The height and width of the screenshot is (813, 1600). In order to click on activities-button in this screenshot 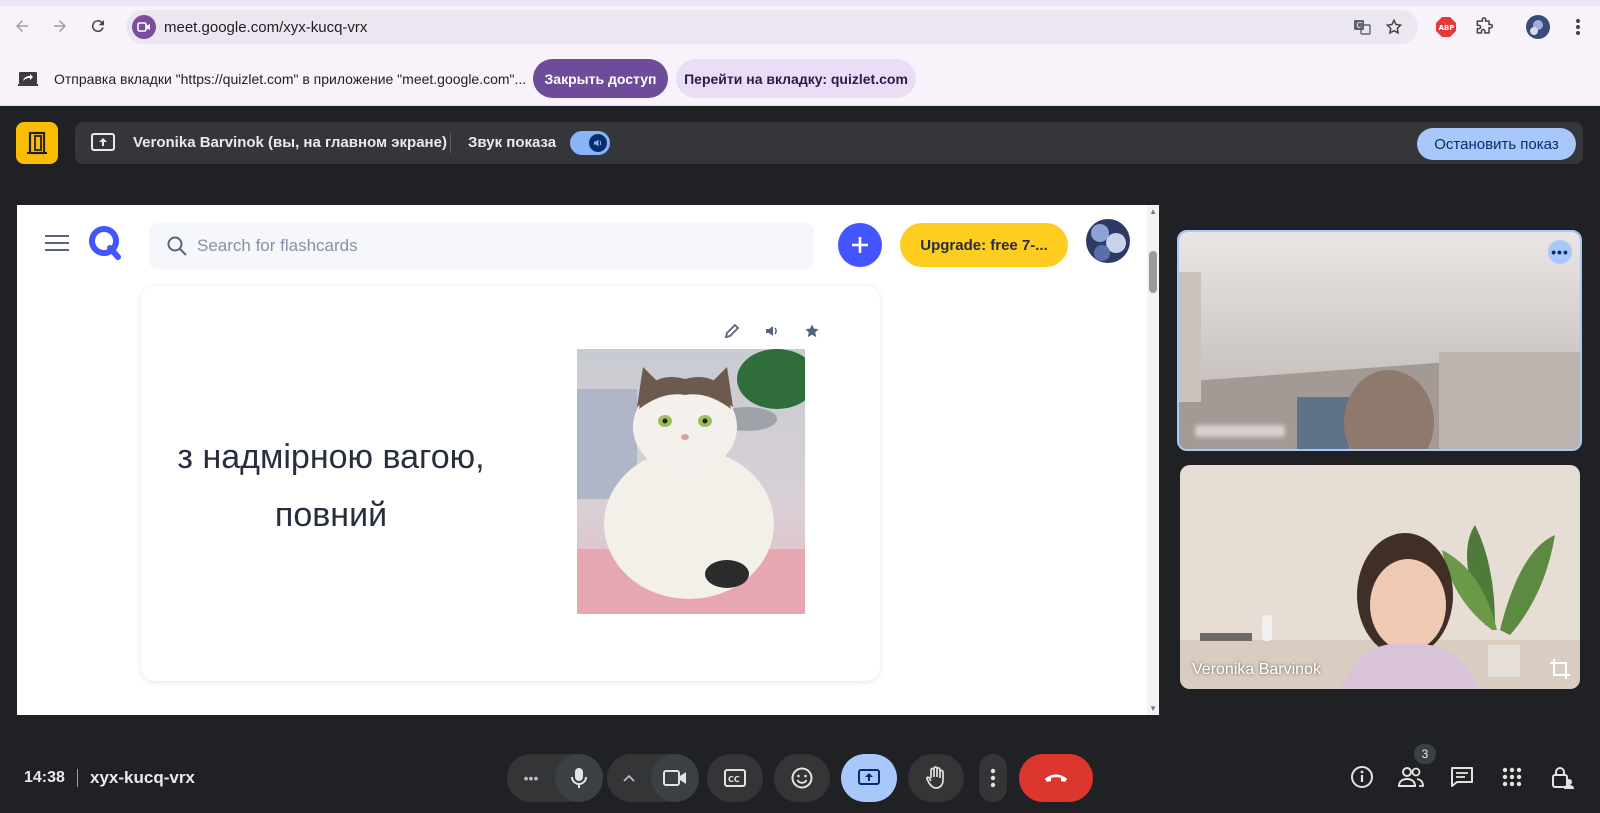, I will do `click(1512, 777)`.